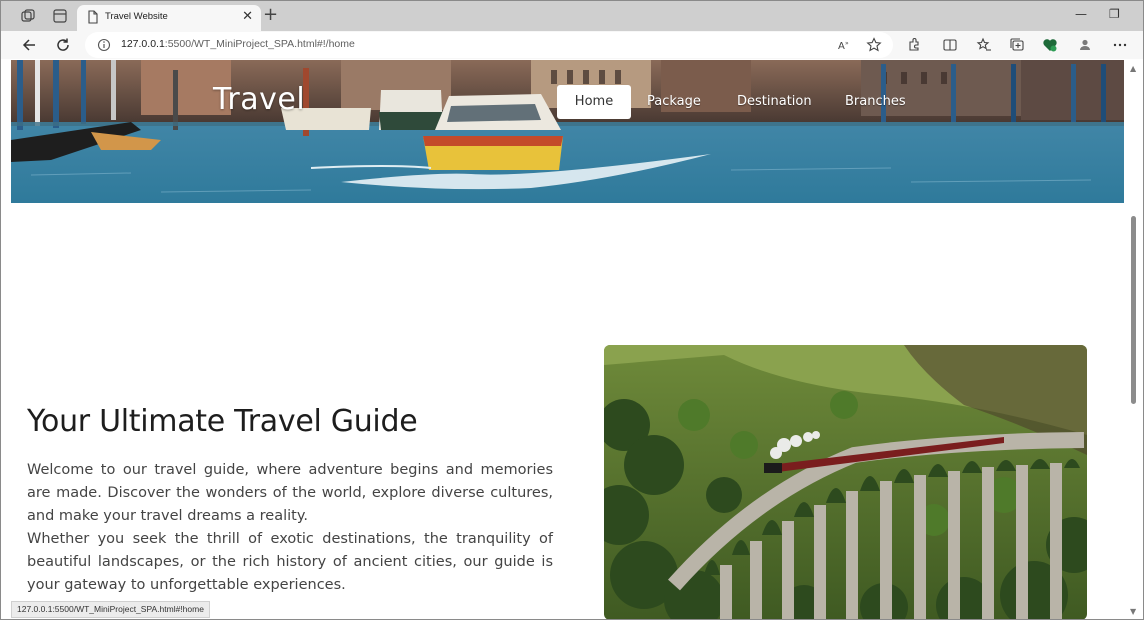 The height and width of the screenshot is (620, 1144). I want to click on new-tab-button: +, so click(270, 14).